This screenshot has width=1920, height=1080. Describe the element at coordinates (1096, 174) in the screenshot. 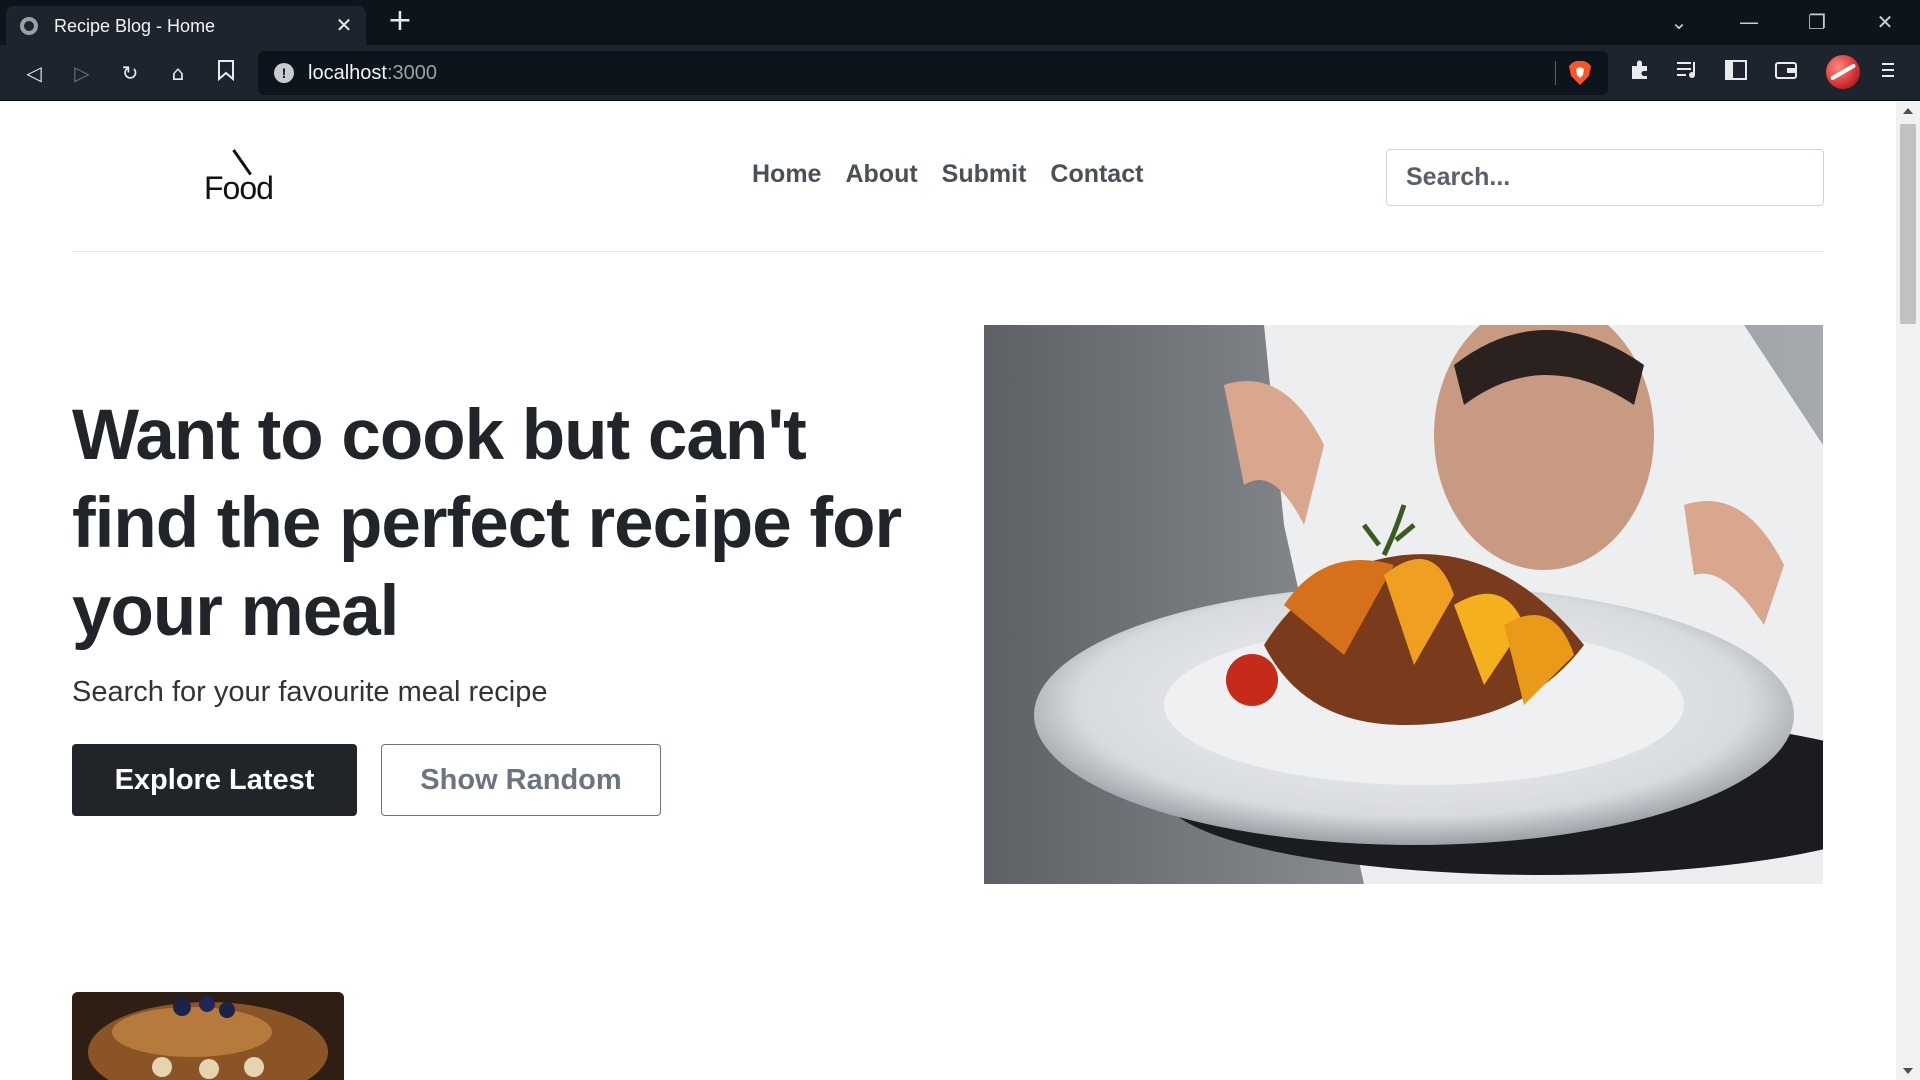

I see `nav-link-contact: Contact` at that location.